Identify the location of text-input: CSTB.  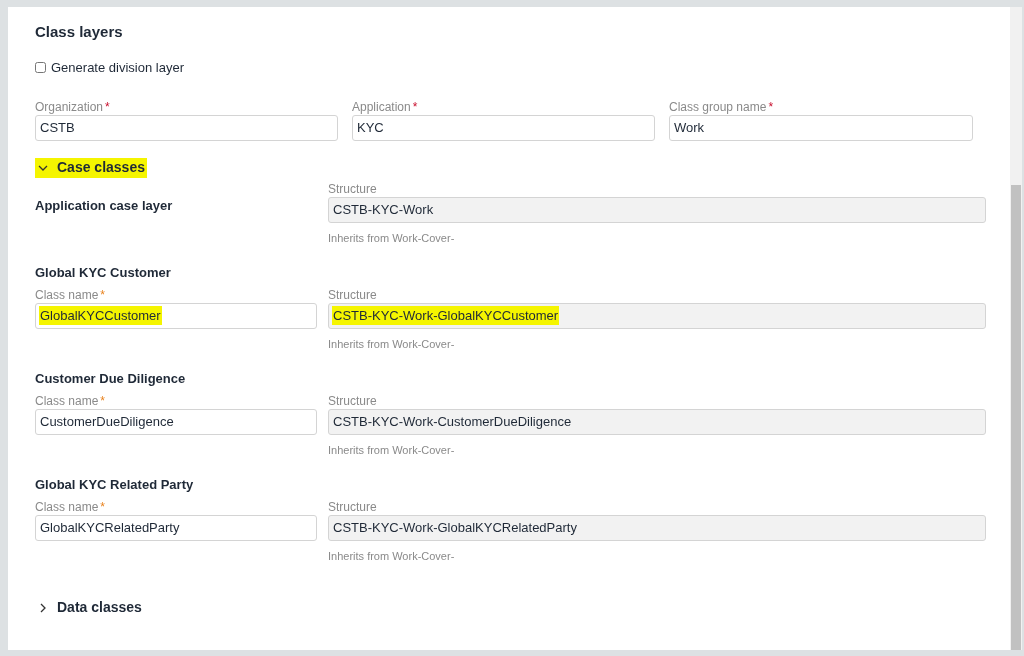
(186, 127).